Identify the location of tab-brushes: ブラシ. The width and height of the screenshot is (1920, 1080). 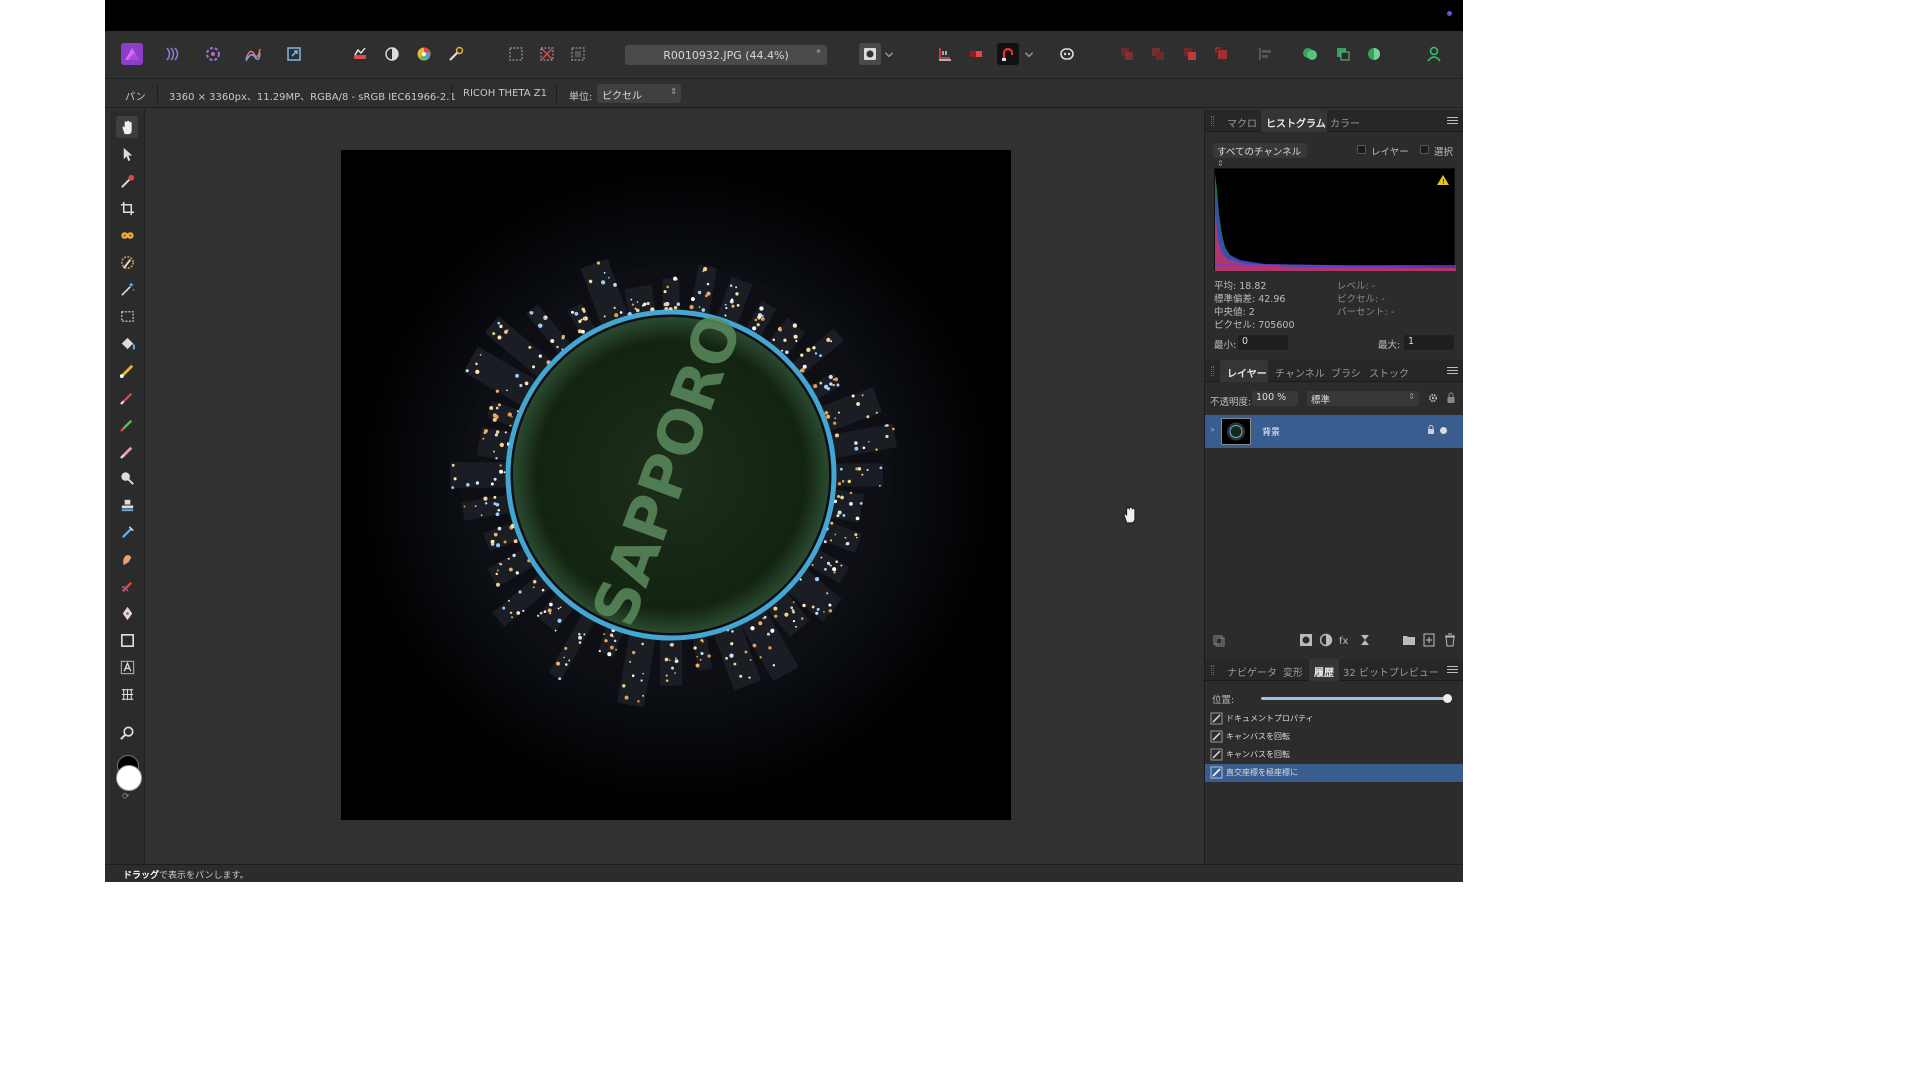
(1346, 372).